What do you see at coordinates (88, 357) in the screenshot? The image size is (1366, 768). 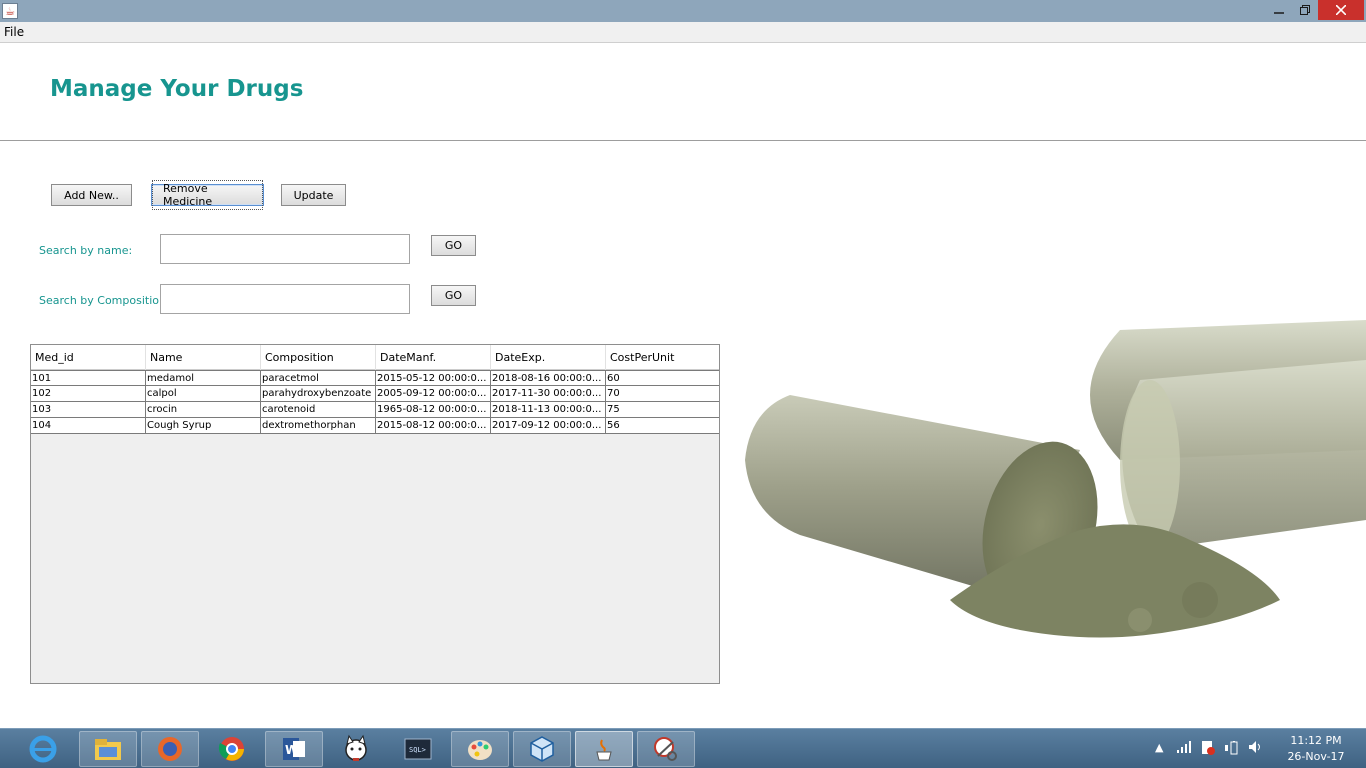 I see `column-header: Med_id` at bounding box center [88, 357].